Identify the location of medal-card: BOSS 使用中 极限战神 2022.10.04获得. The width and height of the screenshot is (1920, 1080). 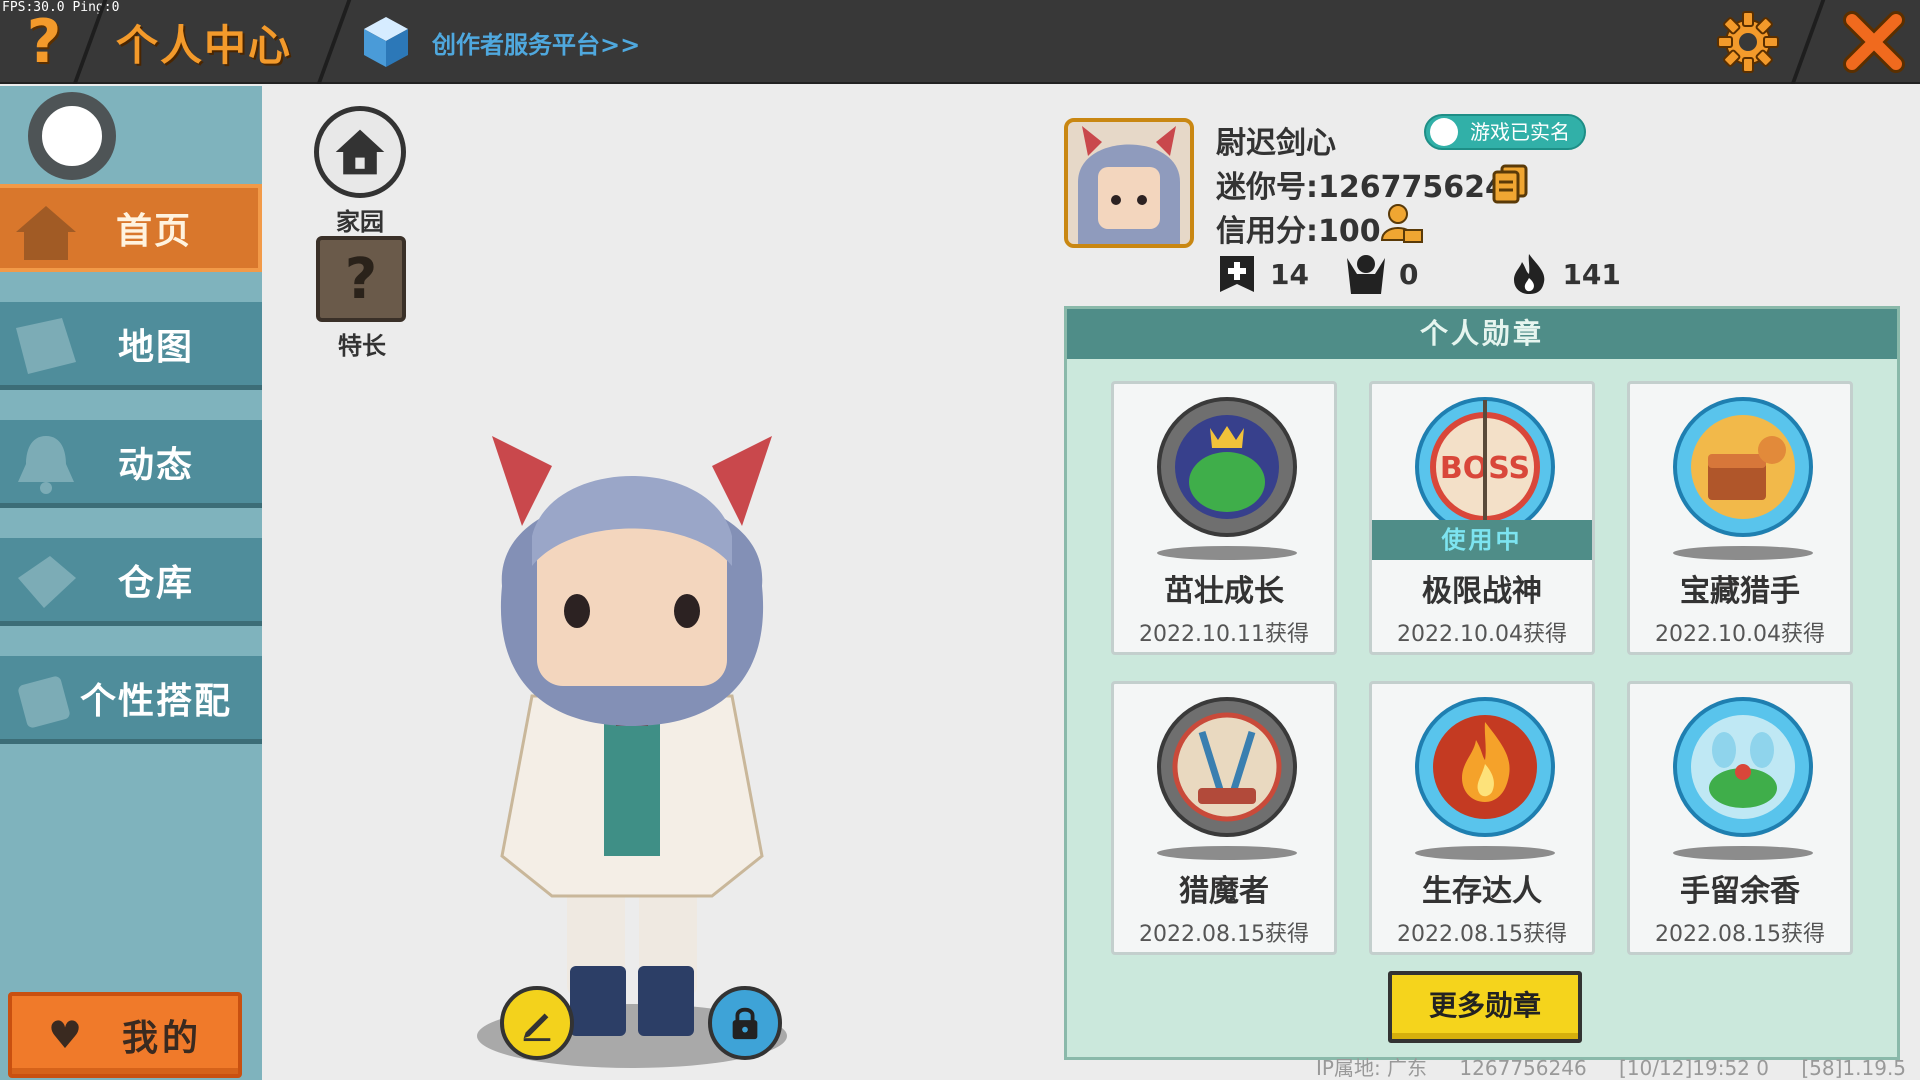
(1482, 518).